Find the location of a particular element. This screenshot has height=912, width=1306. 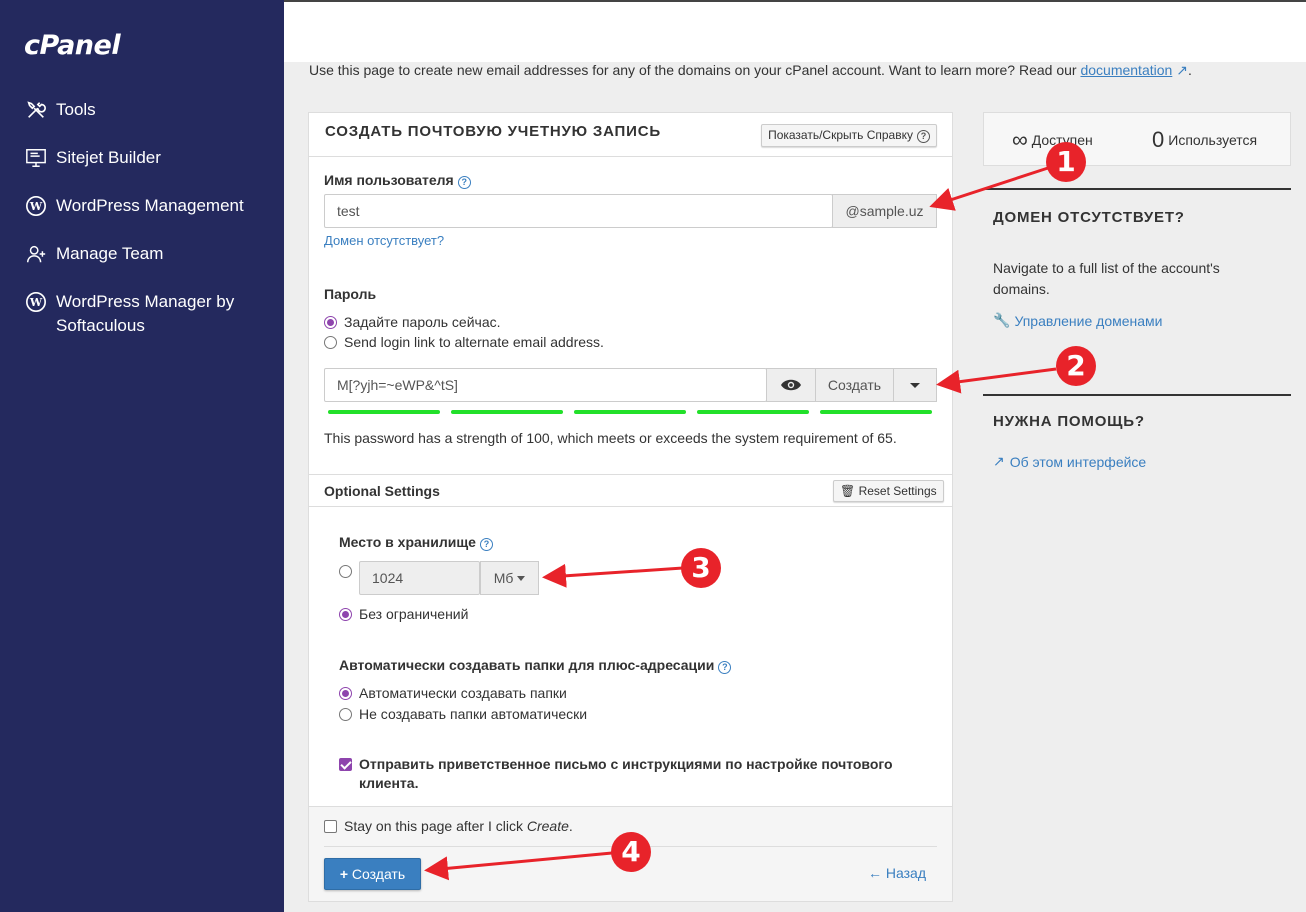

annotation-marker-2: 2 is located at coordinates (1076, 366).